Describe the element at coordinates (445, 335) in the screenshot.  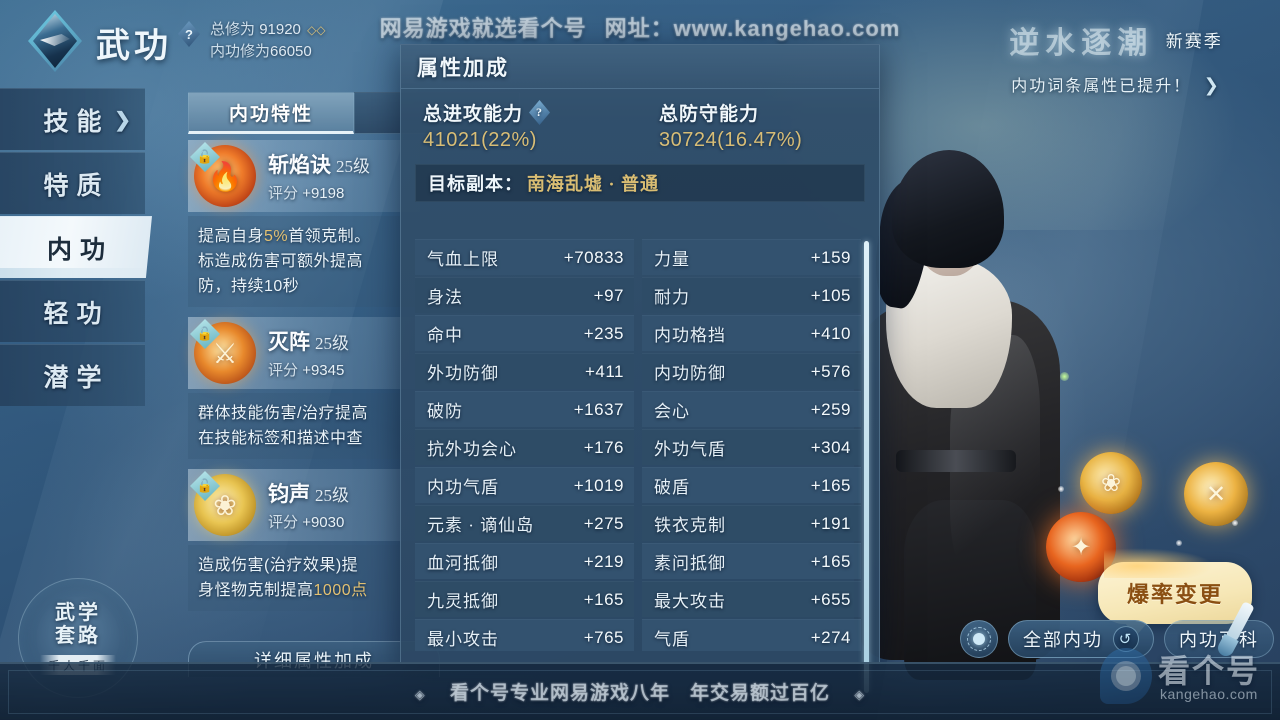
I see `stat-name: 命中` at that location.